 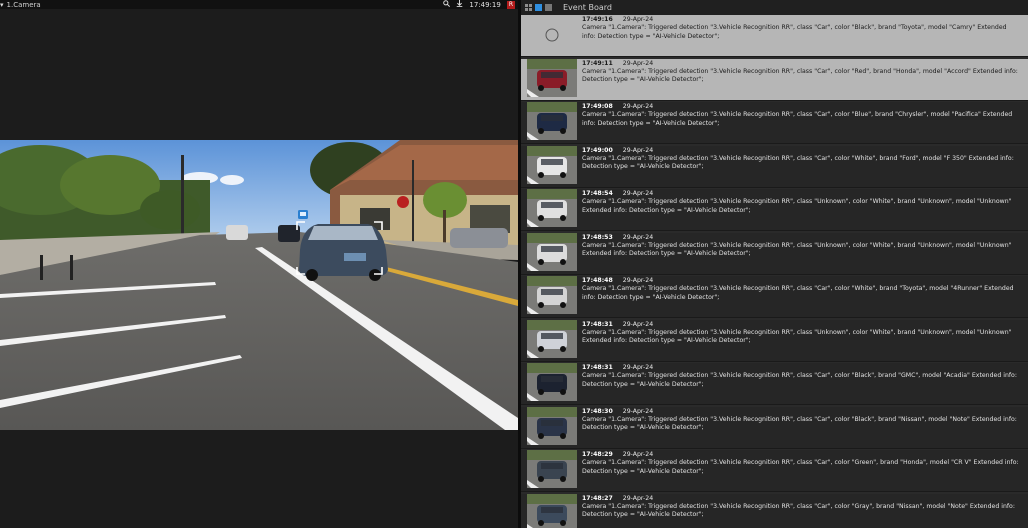 What do you see at coordinates (597, 237) in the screenshot?
I see `event-time: 17:48:53` at bounding box center [597, 237].